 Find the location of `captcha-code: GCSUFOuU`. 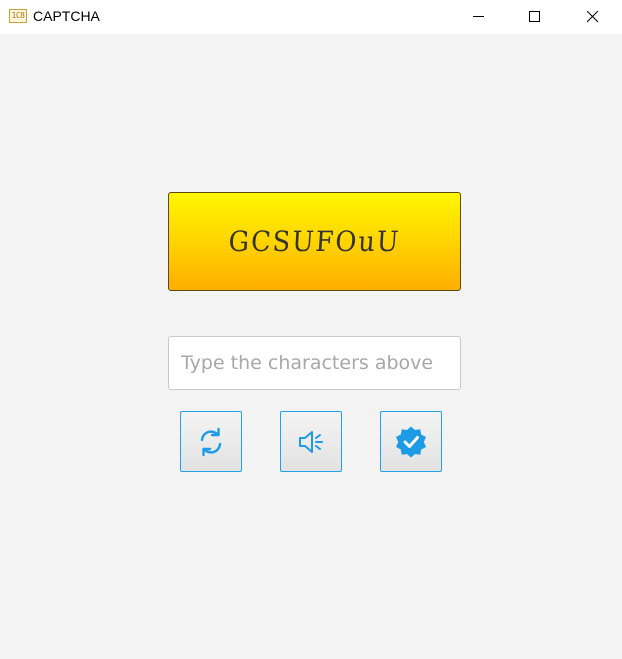

captcha-code: GCSUFOuU is located at coordinates (314, 241).